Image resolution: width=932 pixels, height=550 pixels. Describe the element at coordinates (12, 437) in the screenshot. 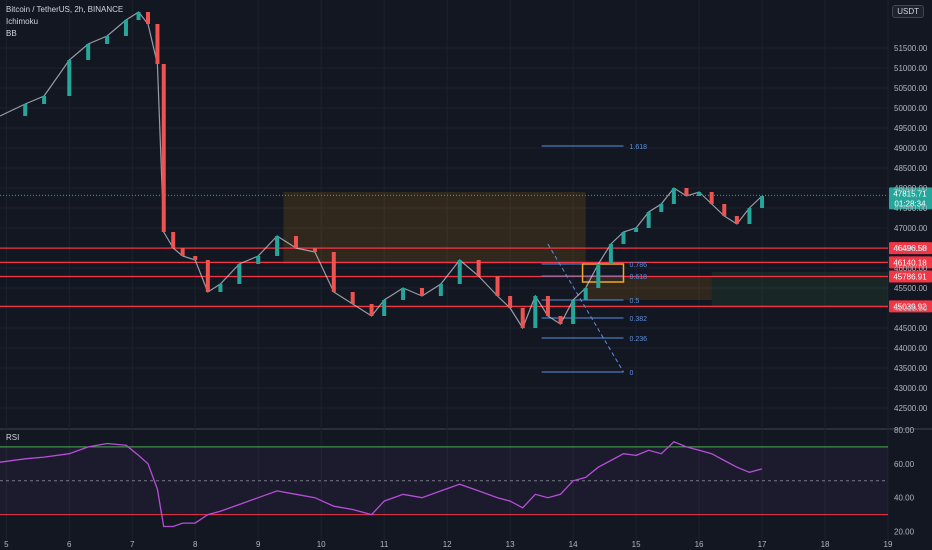

I see `rsi-label: RSI` at that location.